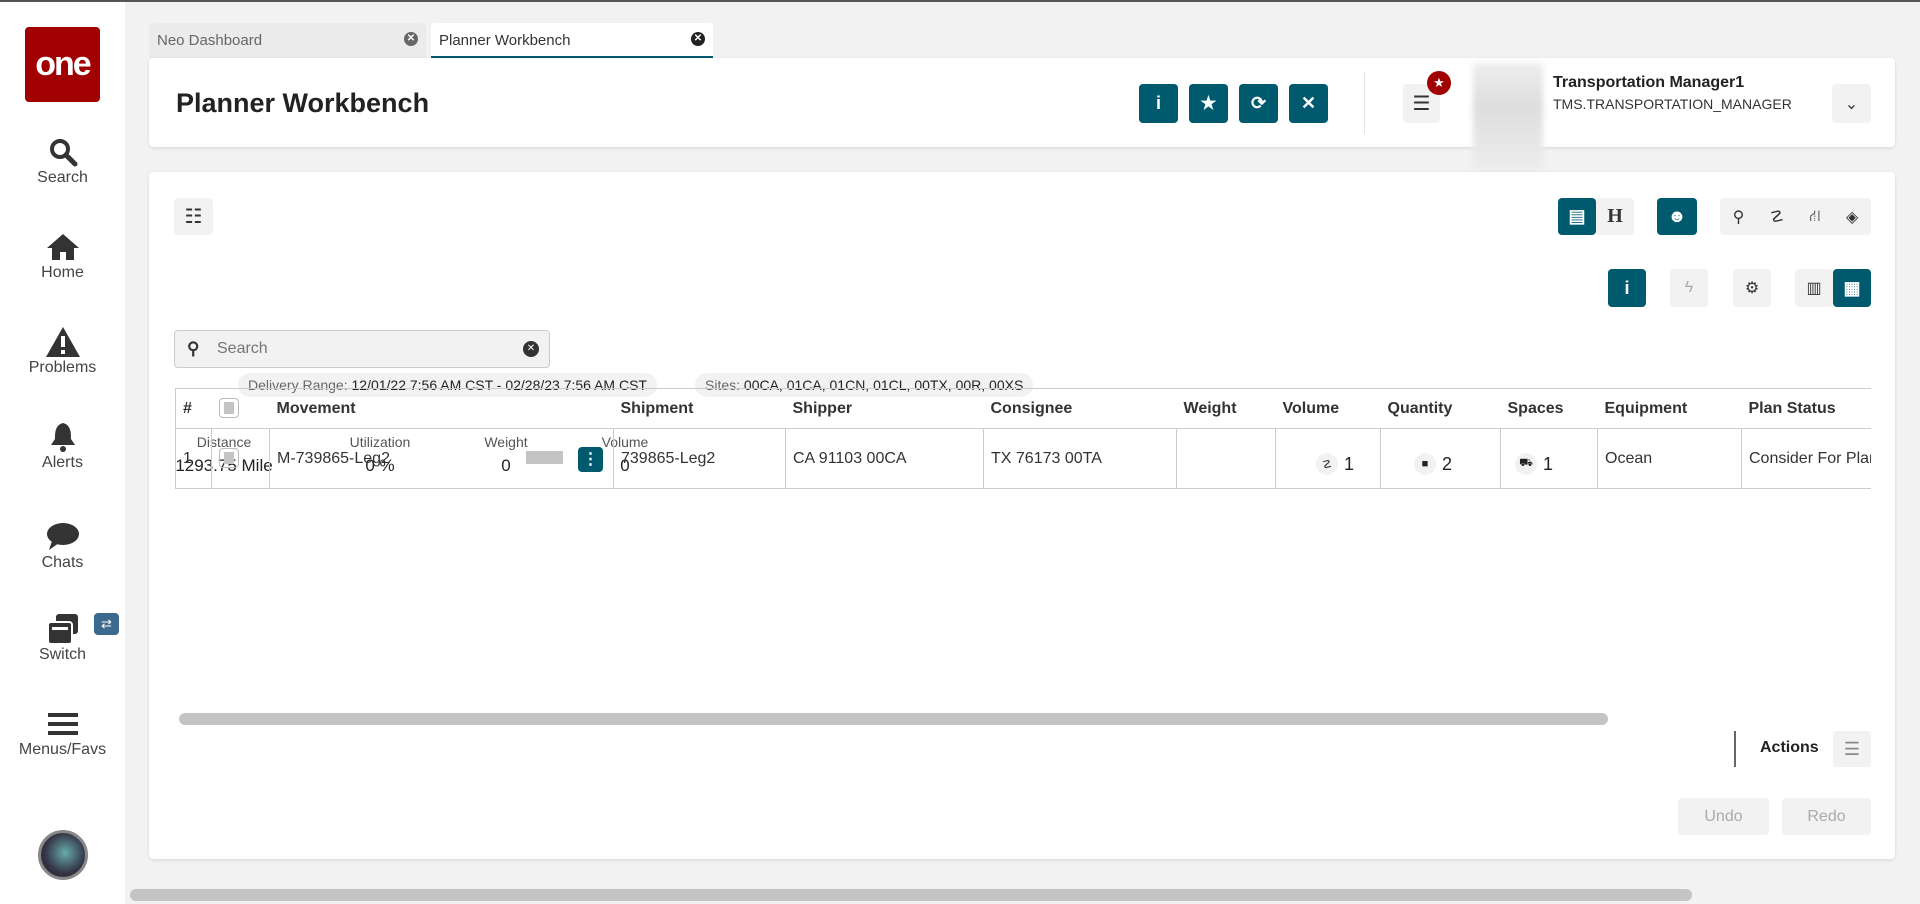 The height and width of the screenshot is (904, 1920). Describe the element at coordinates (62, 247) in the screenshot. I see `home-icon` at that location.